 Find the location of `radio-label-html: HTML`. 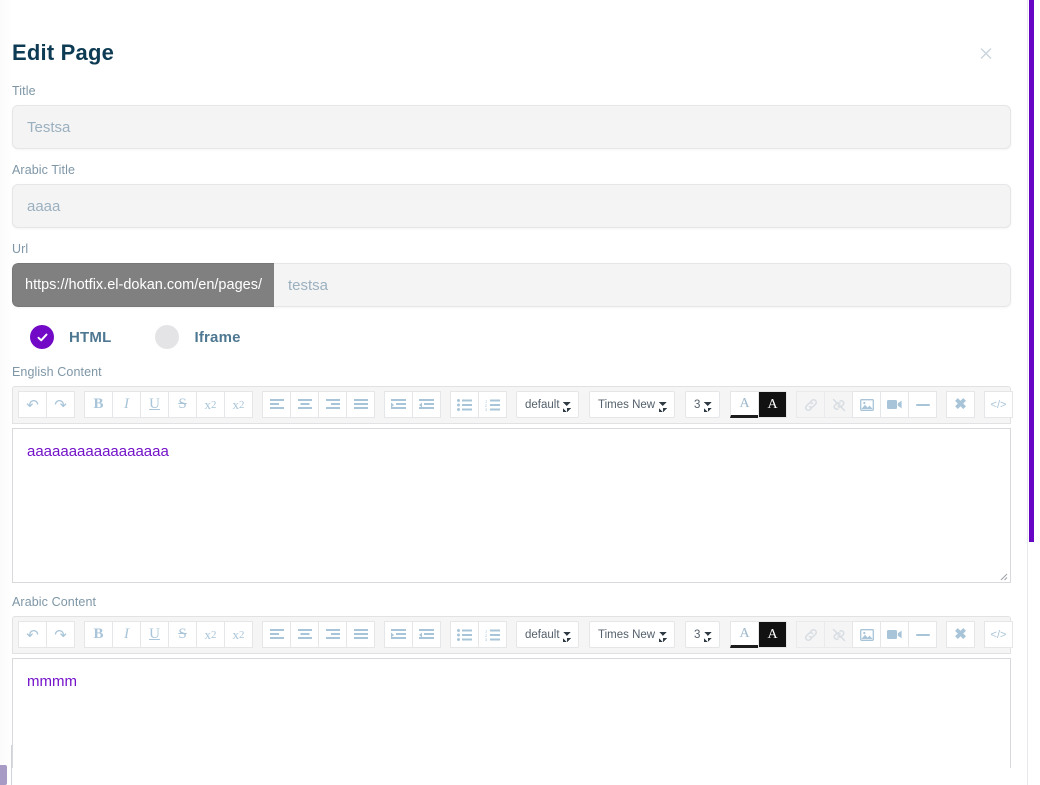

radio-label-html: HTML is located at coordinates (90, 337).